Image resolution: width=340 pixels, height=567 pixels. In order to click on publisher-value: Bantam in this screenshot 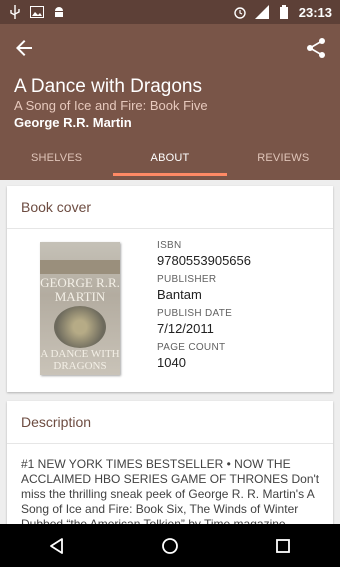, I will do `click(179, 294)`.